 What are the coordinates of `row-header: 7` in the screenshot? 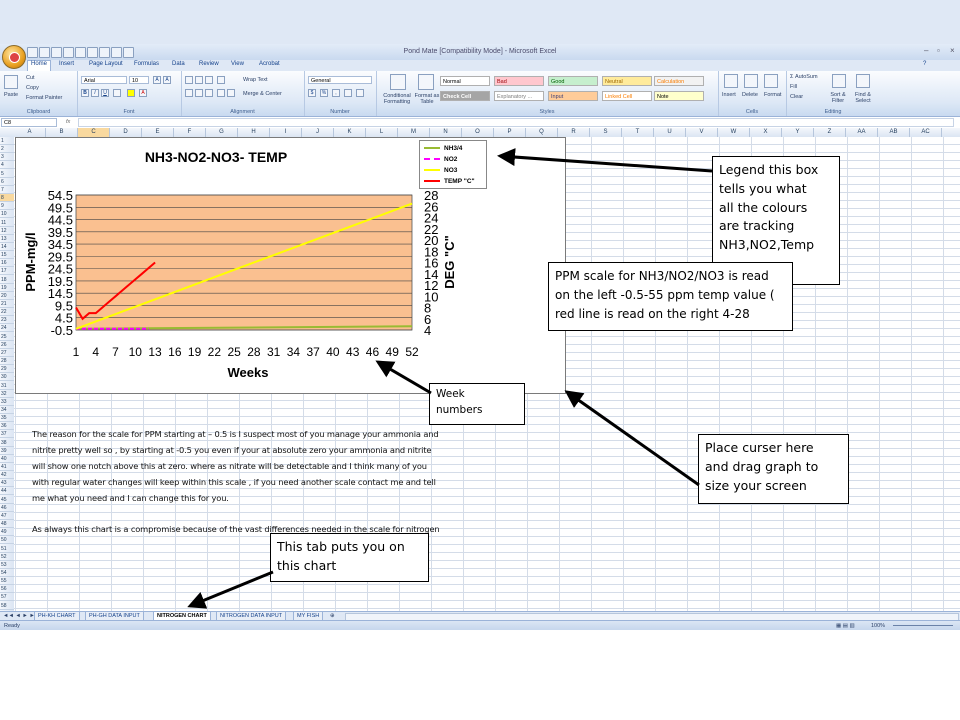 It's located at (7, 190).